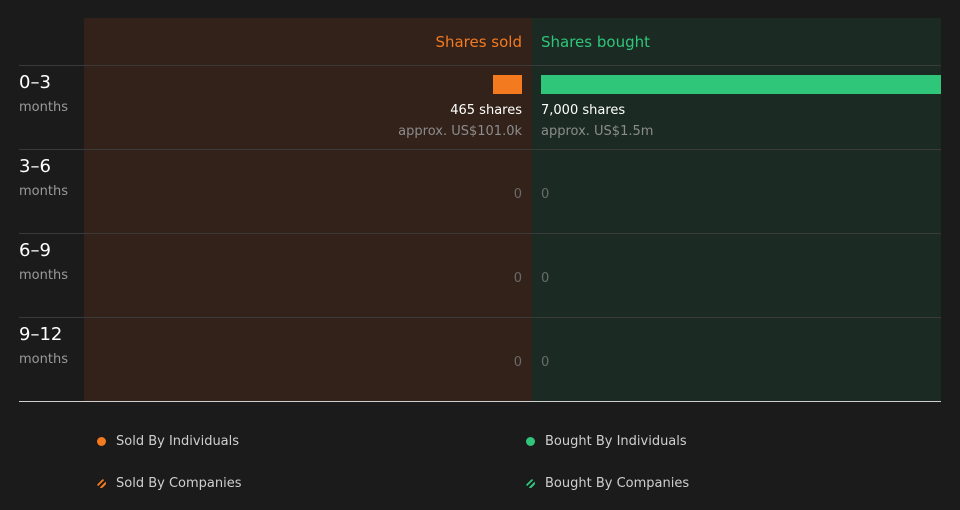 This screenshot has height=510, width=960. What do you see at coordinates (480, 401) in the screenshot?
I see `chart-baseline` at bounding box center [480, 401].